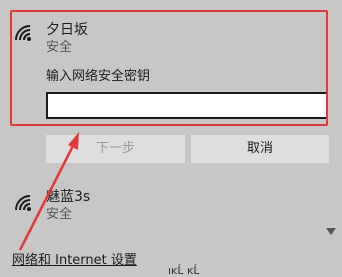 The width and height of the screenshot is (342, 277). What do you see at coordinates (59, 214) in the screenshot?
I see `network-security: 安全` at bounding box center [59, 214].